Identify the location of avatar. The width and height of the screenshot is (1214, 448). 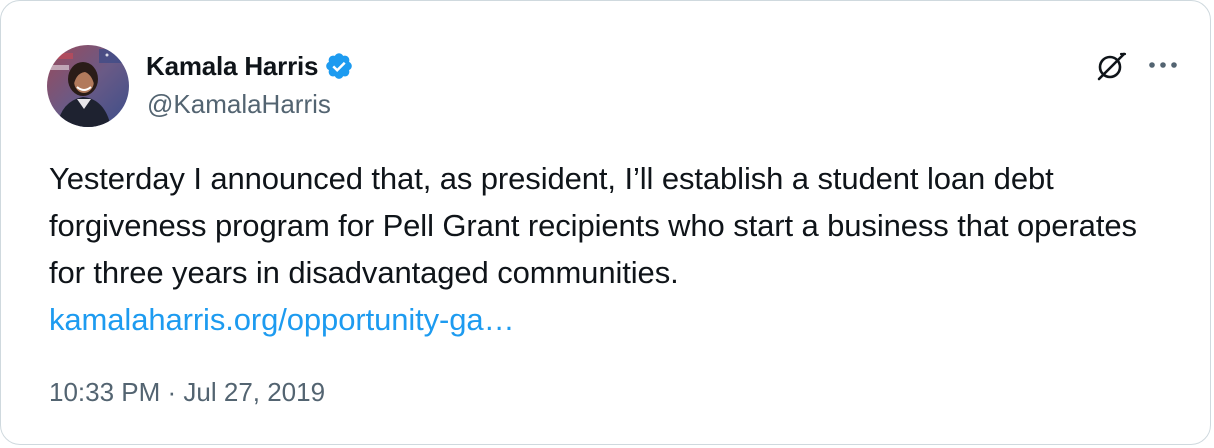
(88, 86).